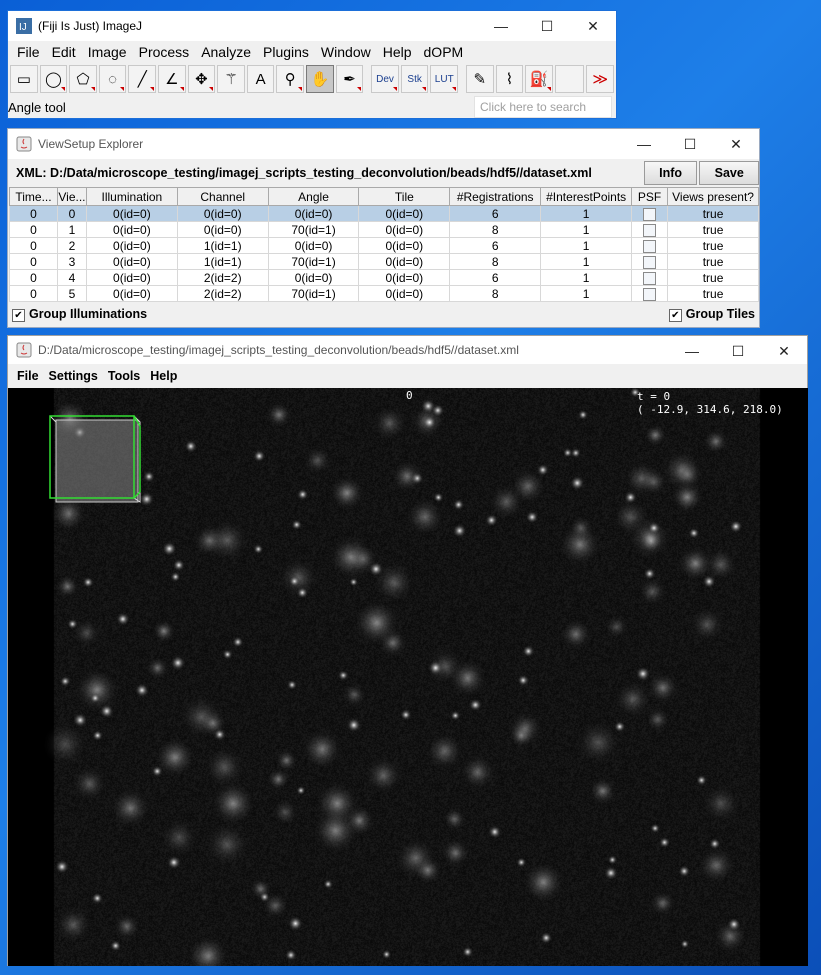 Image resolution: width=821 pixels, height=975 pixels. I want to click on more-tools-icon: ≫, so click(600, 79).